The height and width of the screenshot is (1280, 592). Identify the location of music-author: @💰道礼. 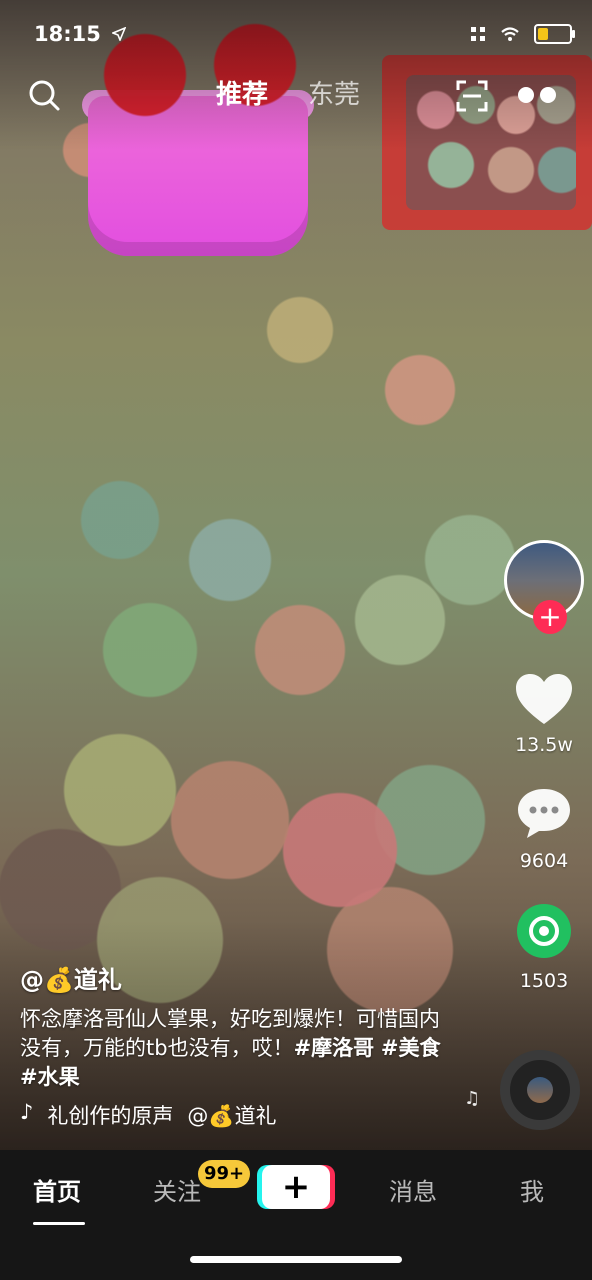
(232, 1116).